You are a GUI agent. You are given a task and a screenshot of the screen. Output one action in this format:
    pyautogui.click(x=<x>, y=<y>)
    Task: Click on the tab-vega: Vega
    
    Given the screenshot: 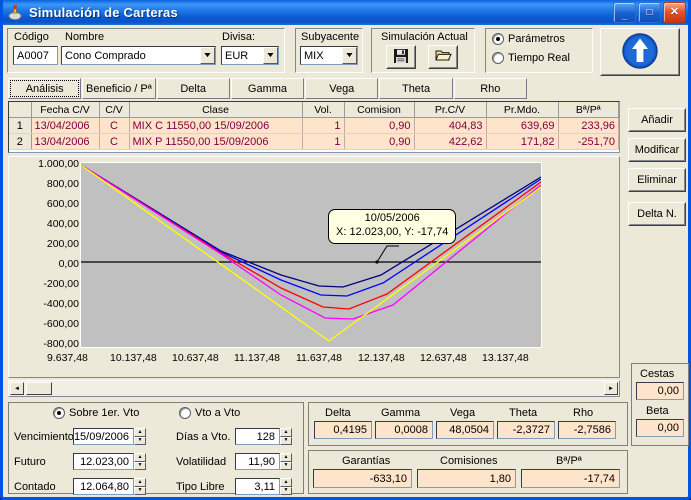 What is the action you would take?
    pyautogui.click(x=342, y=88)
    